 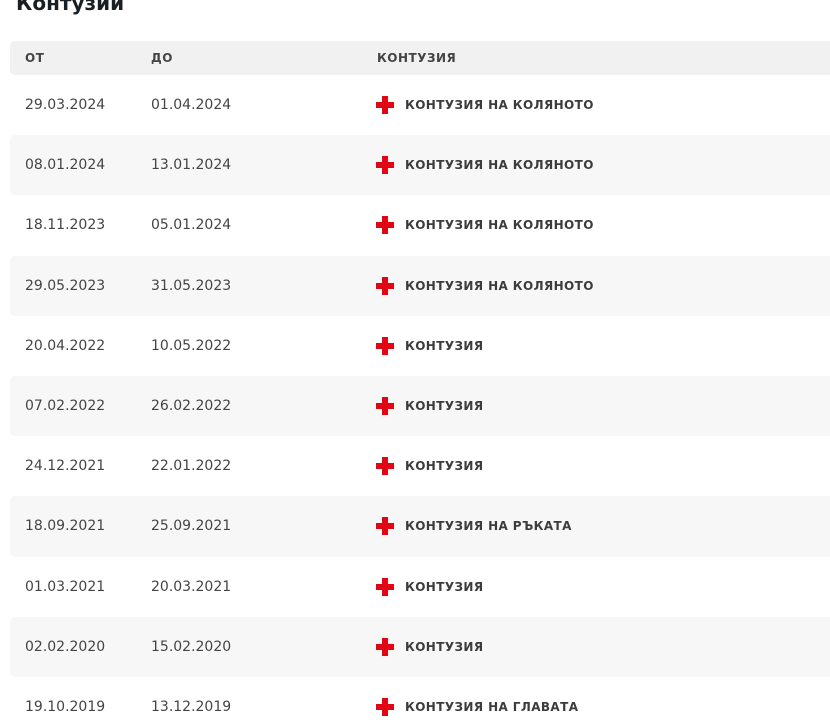 I want to click on cell-to: 25.09.2021, so click(x=191, y=526).